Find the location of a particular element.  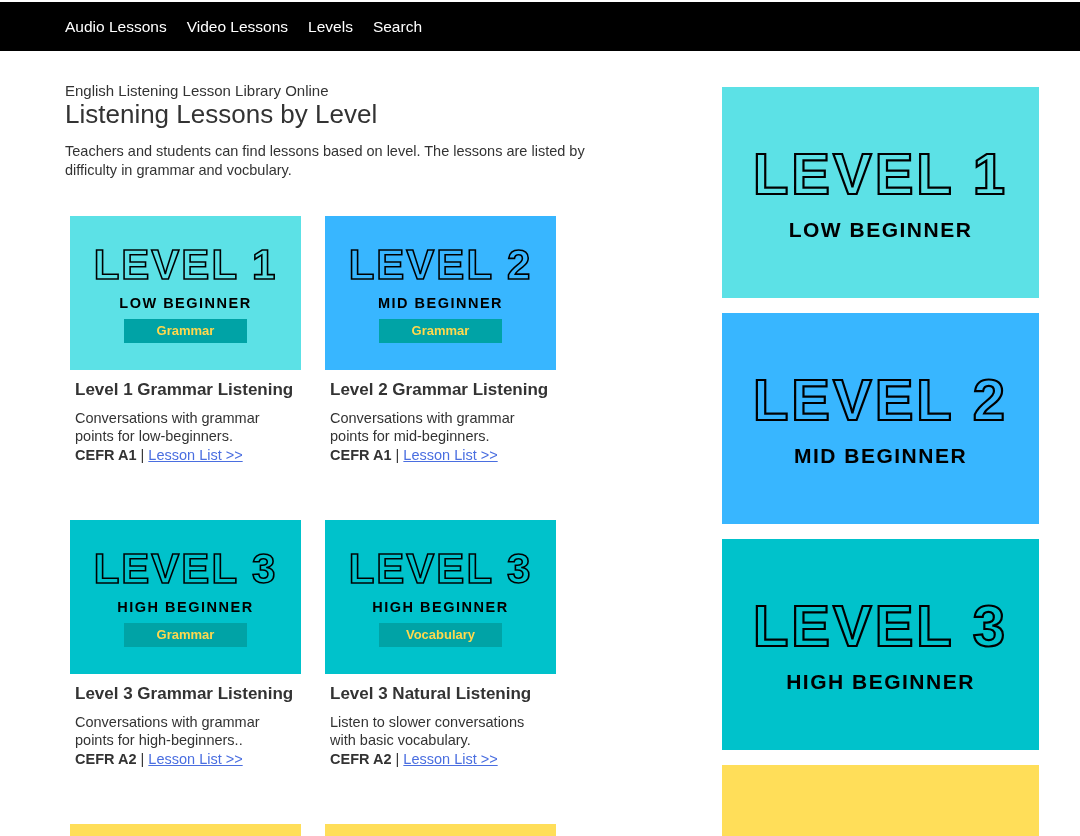

lesson-title: Level 2 Grammar Listening is located at coordinates (440, 390).